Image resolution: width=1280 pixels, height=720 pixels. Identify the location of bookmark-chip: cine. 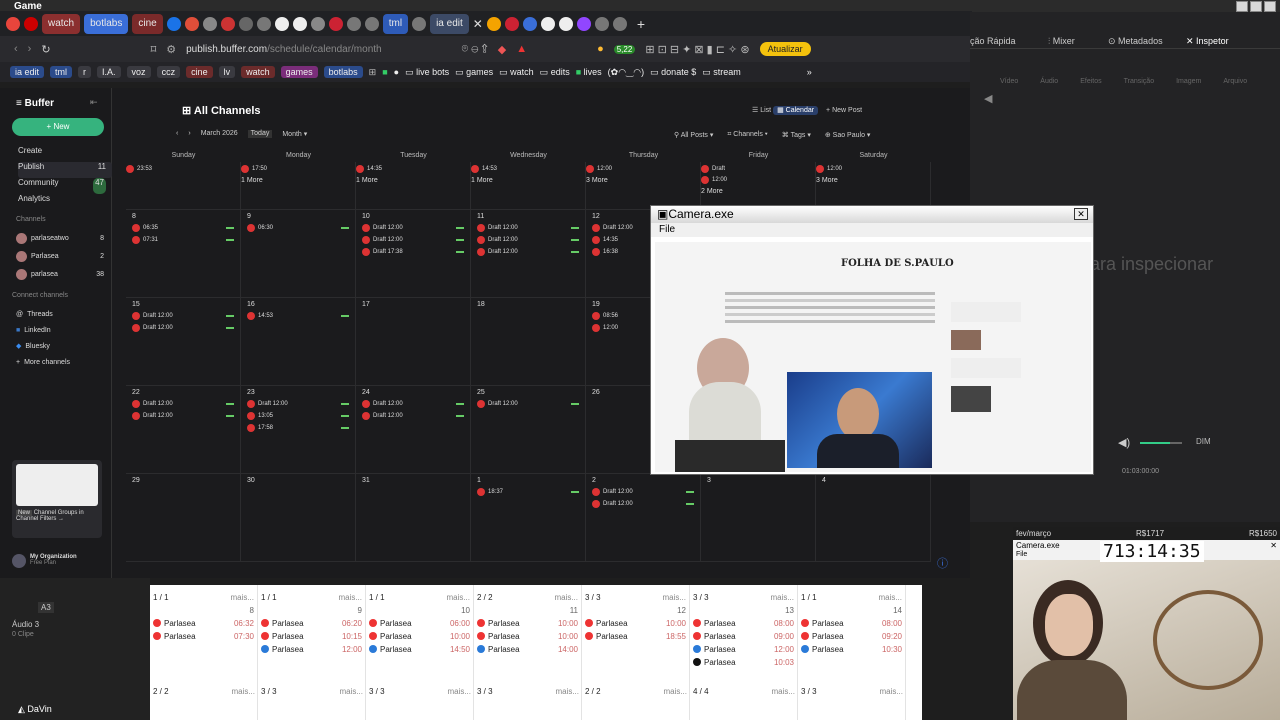
(199, 72).